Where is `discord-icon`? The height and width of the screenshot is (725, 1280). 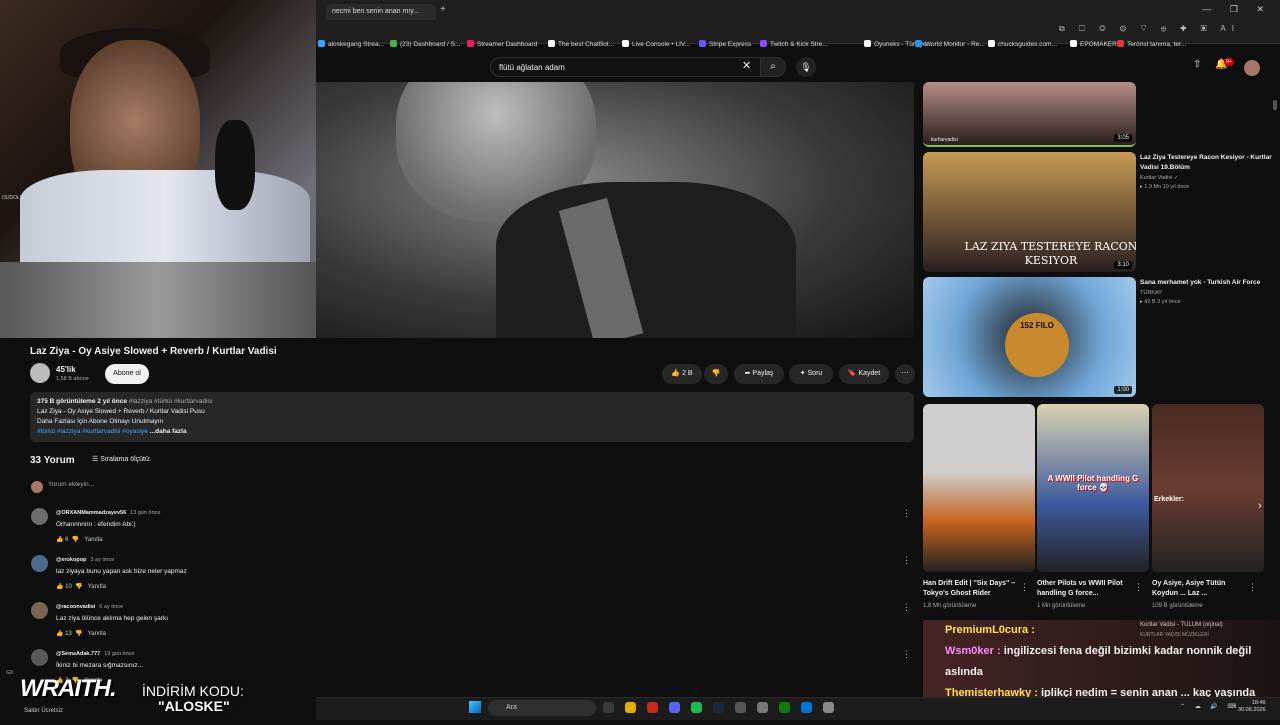 discord-icon is located at coordinates (674, 707).